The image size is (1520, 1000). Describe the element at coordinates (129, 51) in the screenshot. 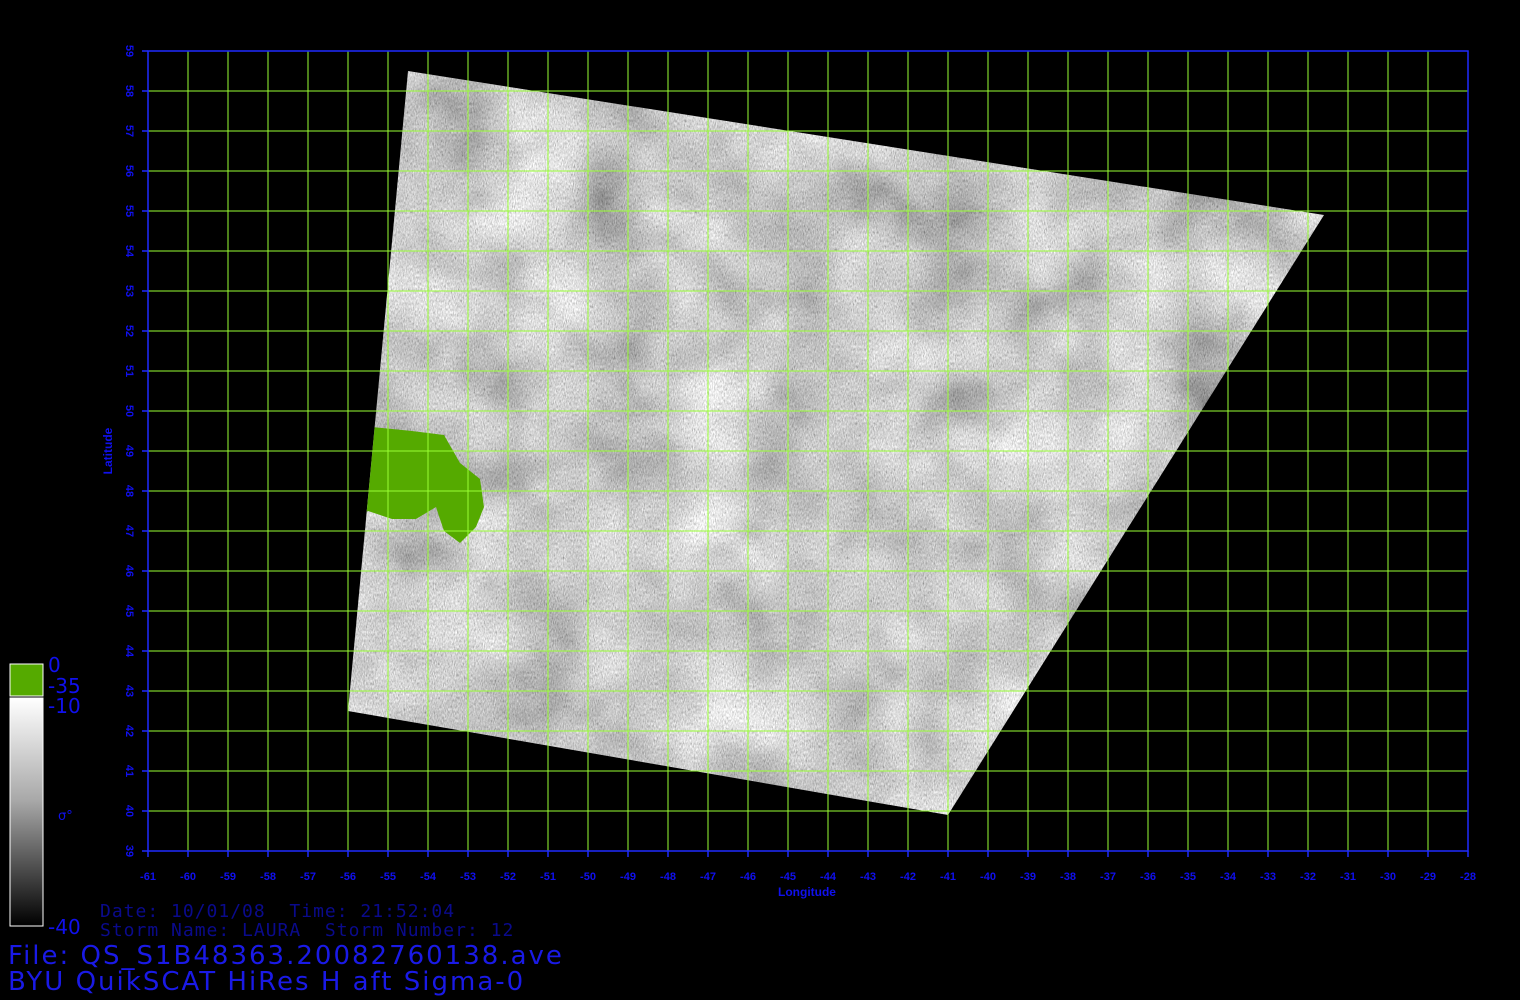

I see `y-tick-label: 59` at that location.